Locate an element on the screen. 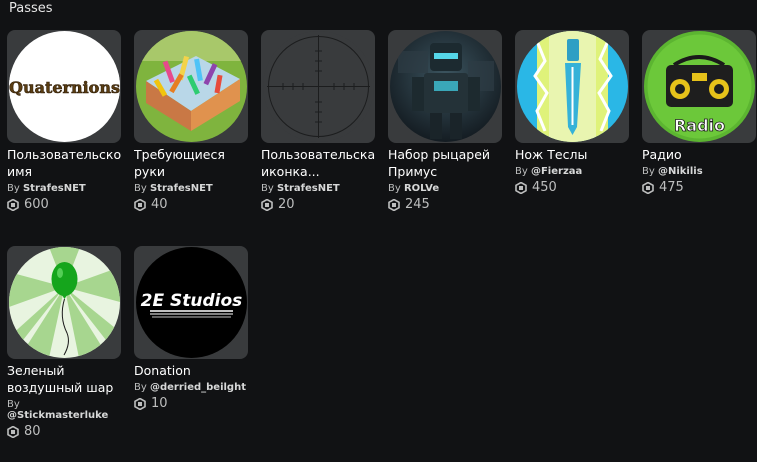 Image resolution: width=757 pixels, height=462 pixels. knight-armor-image is located at coordinates (445, 86).